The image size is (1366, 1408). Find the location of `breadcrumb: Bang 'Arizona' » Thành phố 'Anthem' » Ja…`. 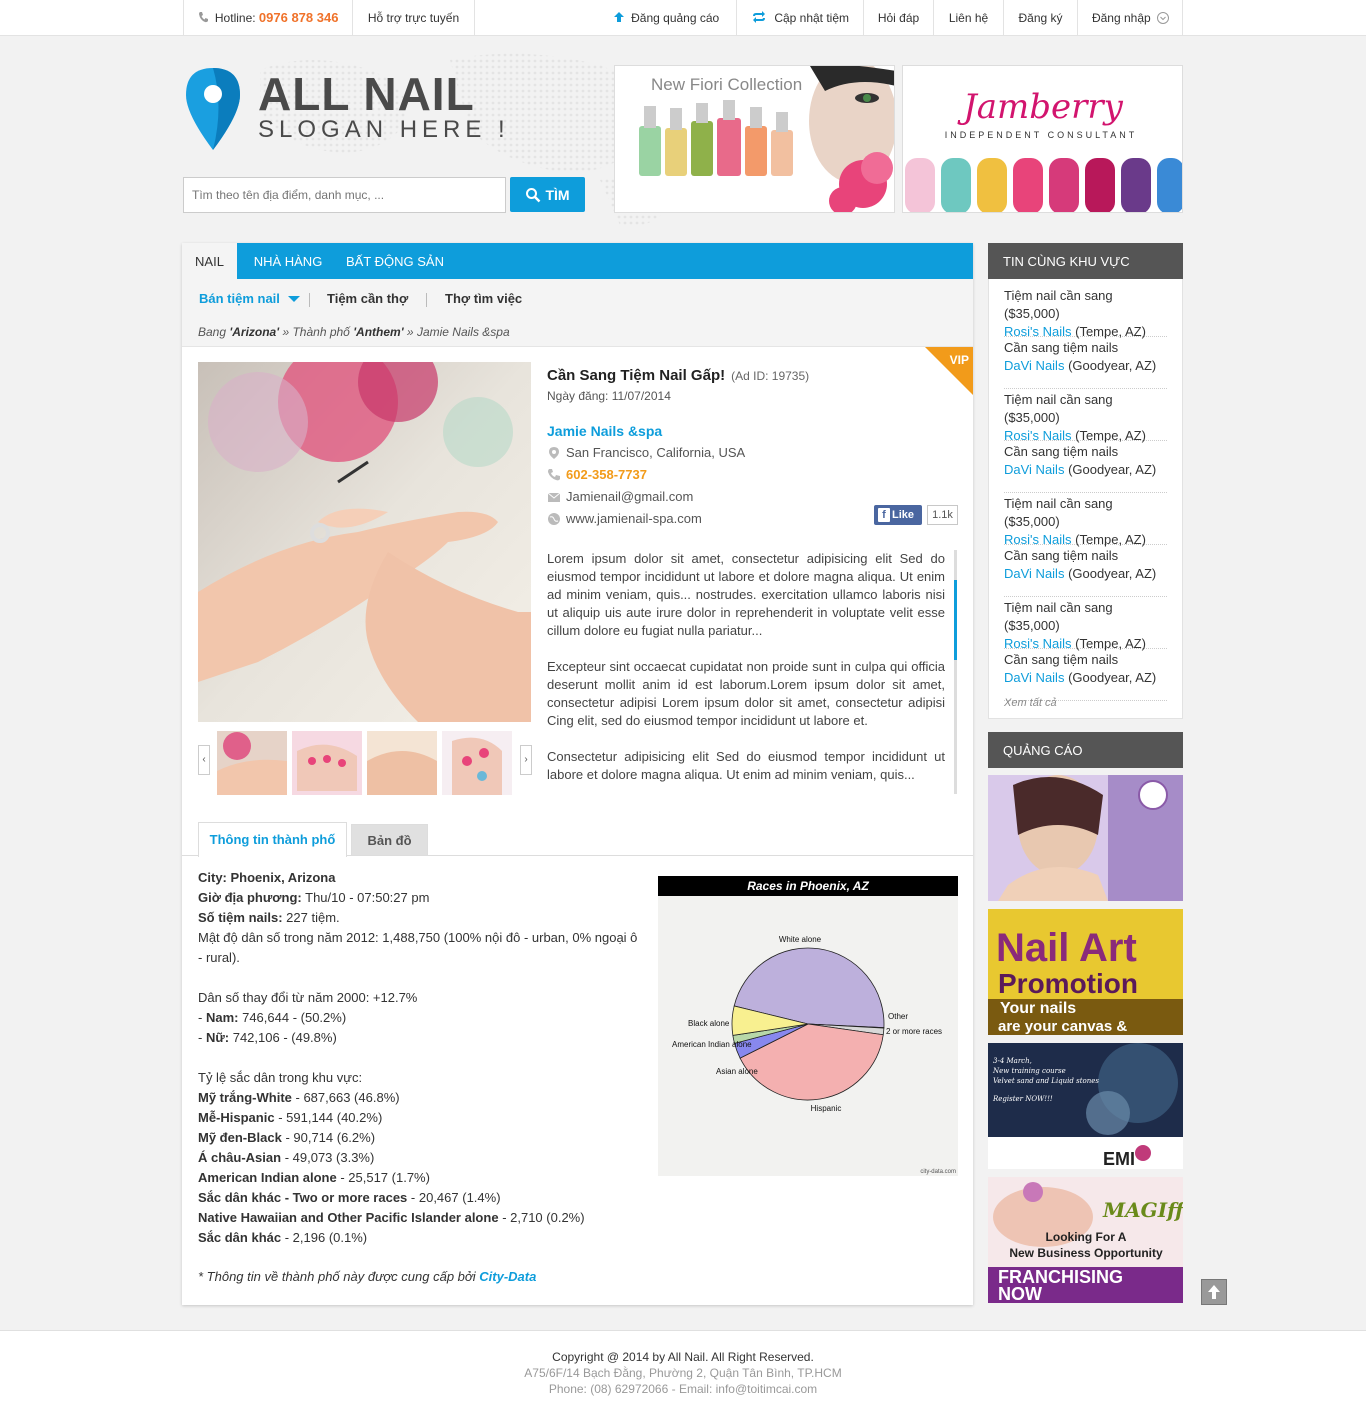

breadcrumb: Bang 'Arizona' » Thành phố 'Anthem' » Ja… is located at coordinates (354, 332).